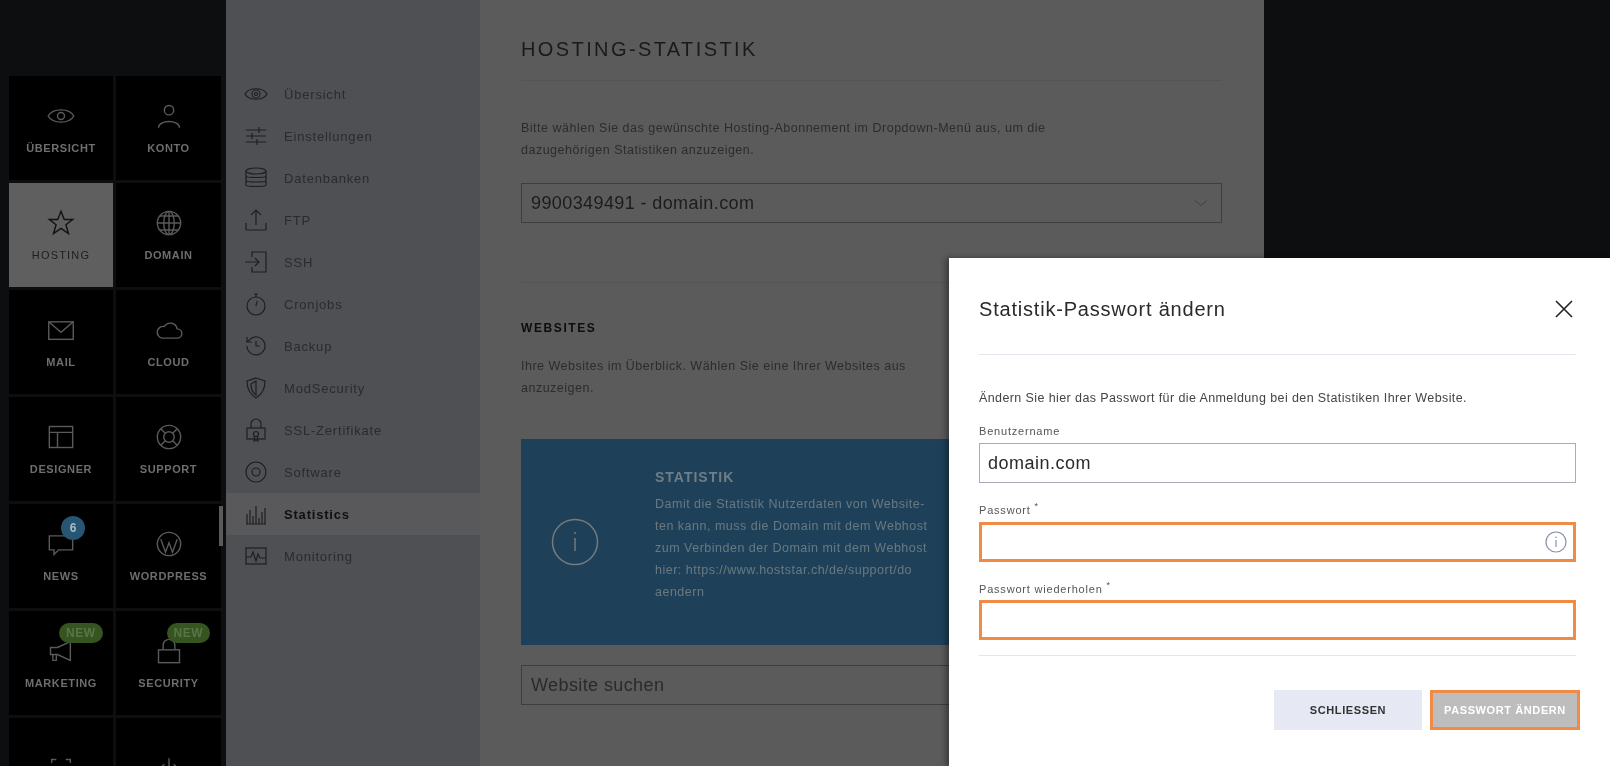 The height and width of the screenshot is (766, 1610). Describe the element at coordinates (1102, 309) in the screenshot. I see `dialog-title: Statistik-Passwort ändern` at that location.